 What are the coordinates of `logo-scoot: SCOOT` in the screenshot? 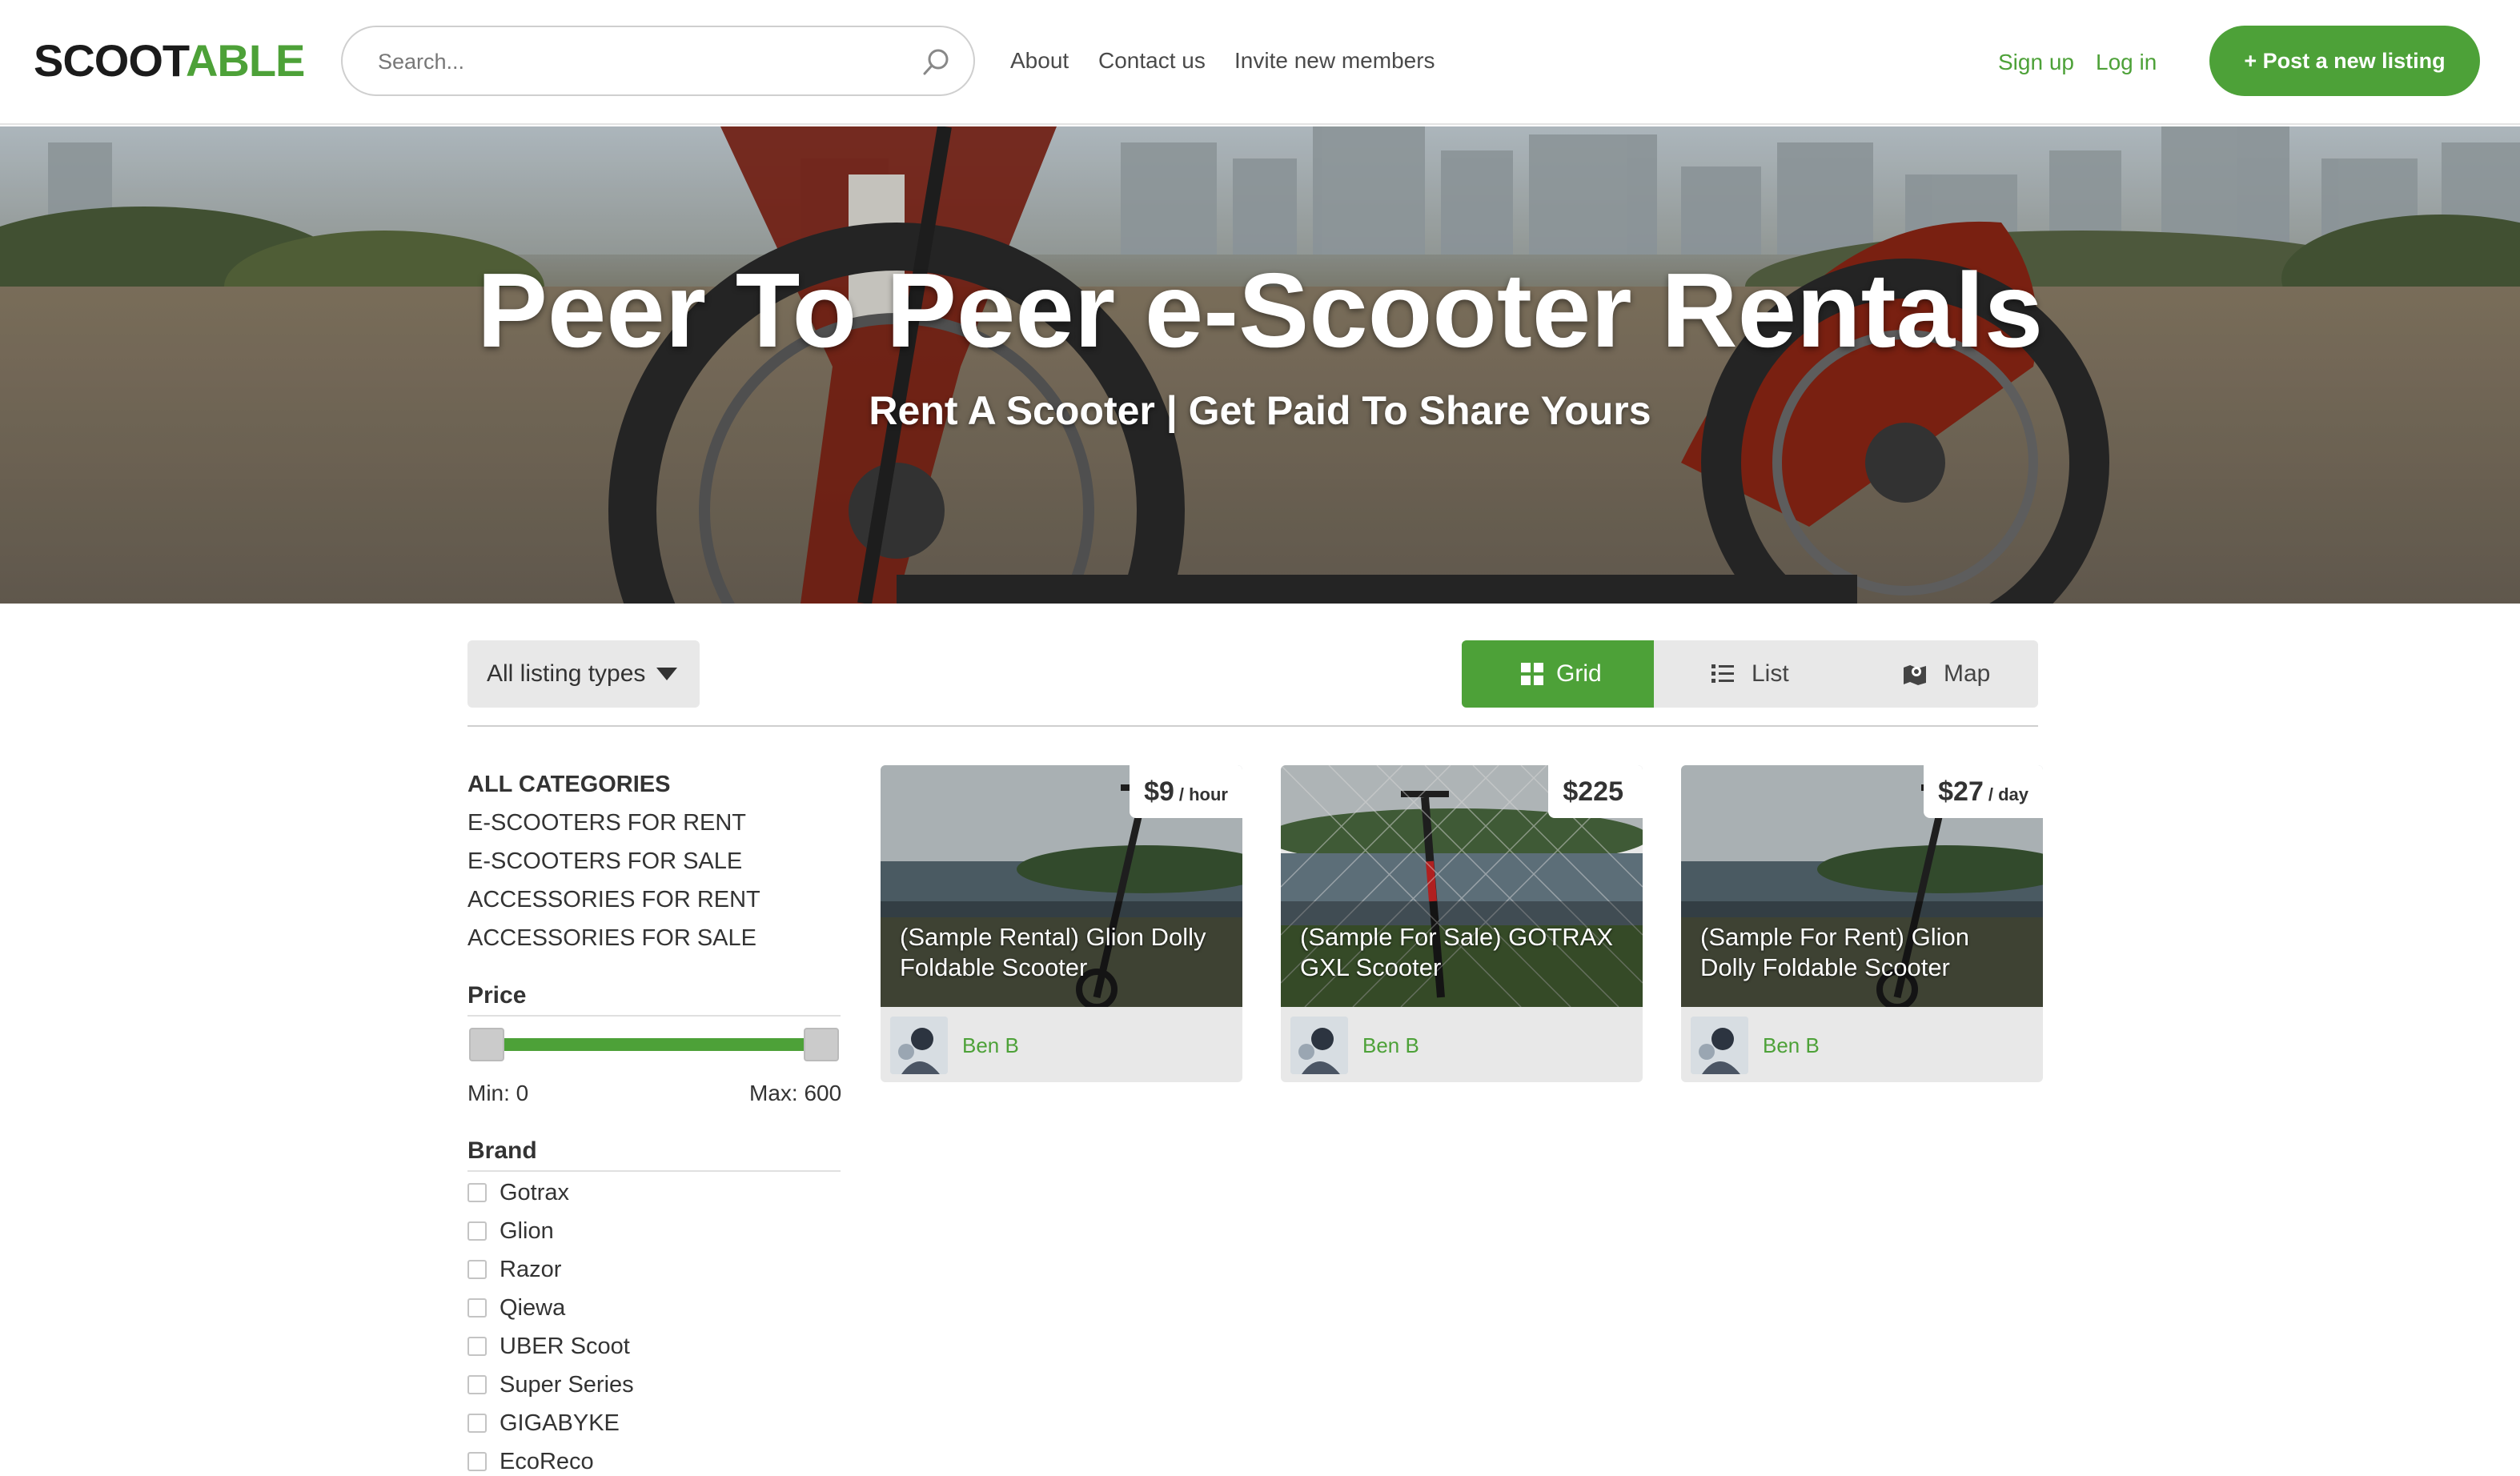 It's located at (110, 60).